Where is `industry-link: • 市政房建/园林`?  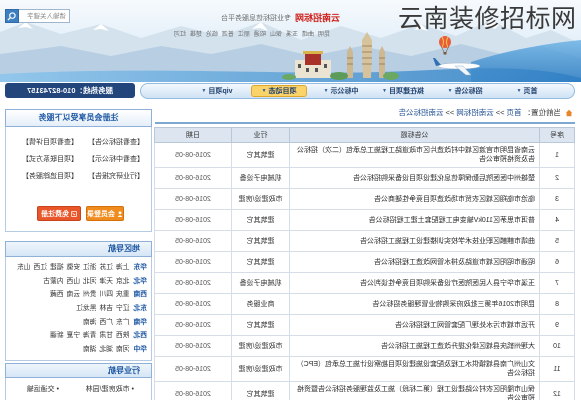
industry-link: • 市政房建/园林 is located at coordinates (110, 389).